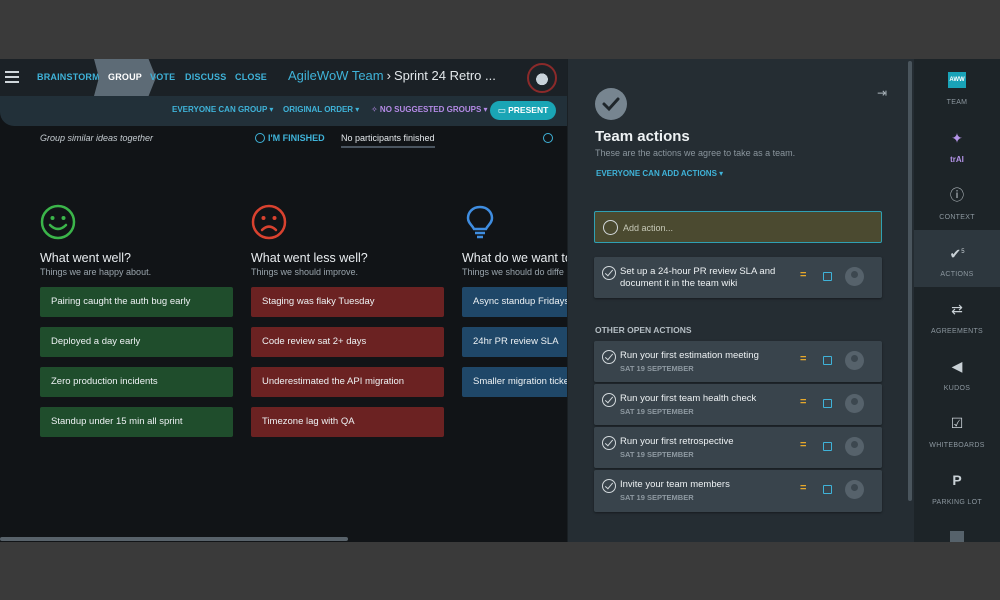  I want to click on suggested-groups-dropdown: ✧ NO SUGGESTED GROUPS ▾, so click(429, 109).